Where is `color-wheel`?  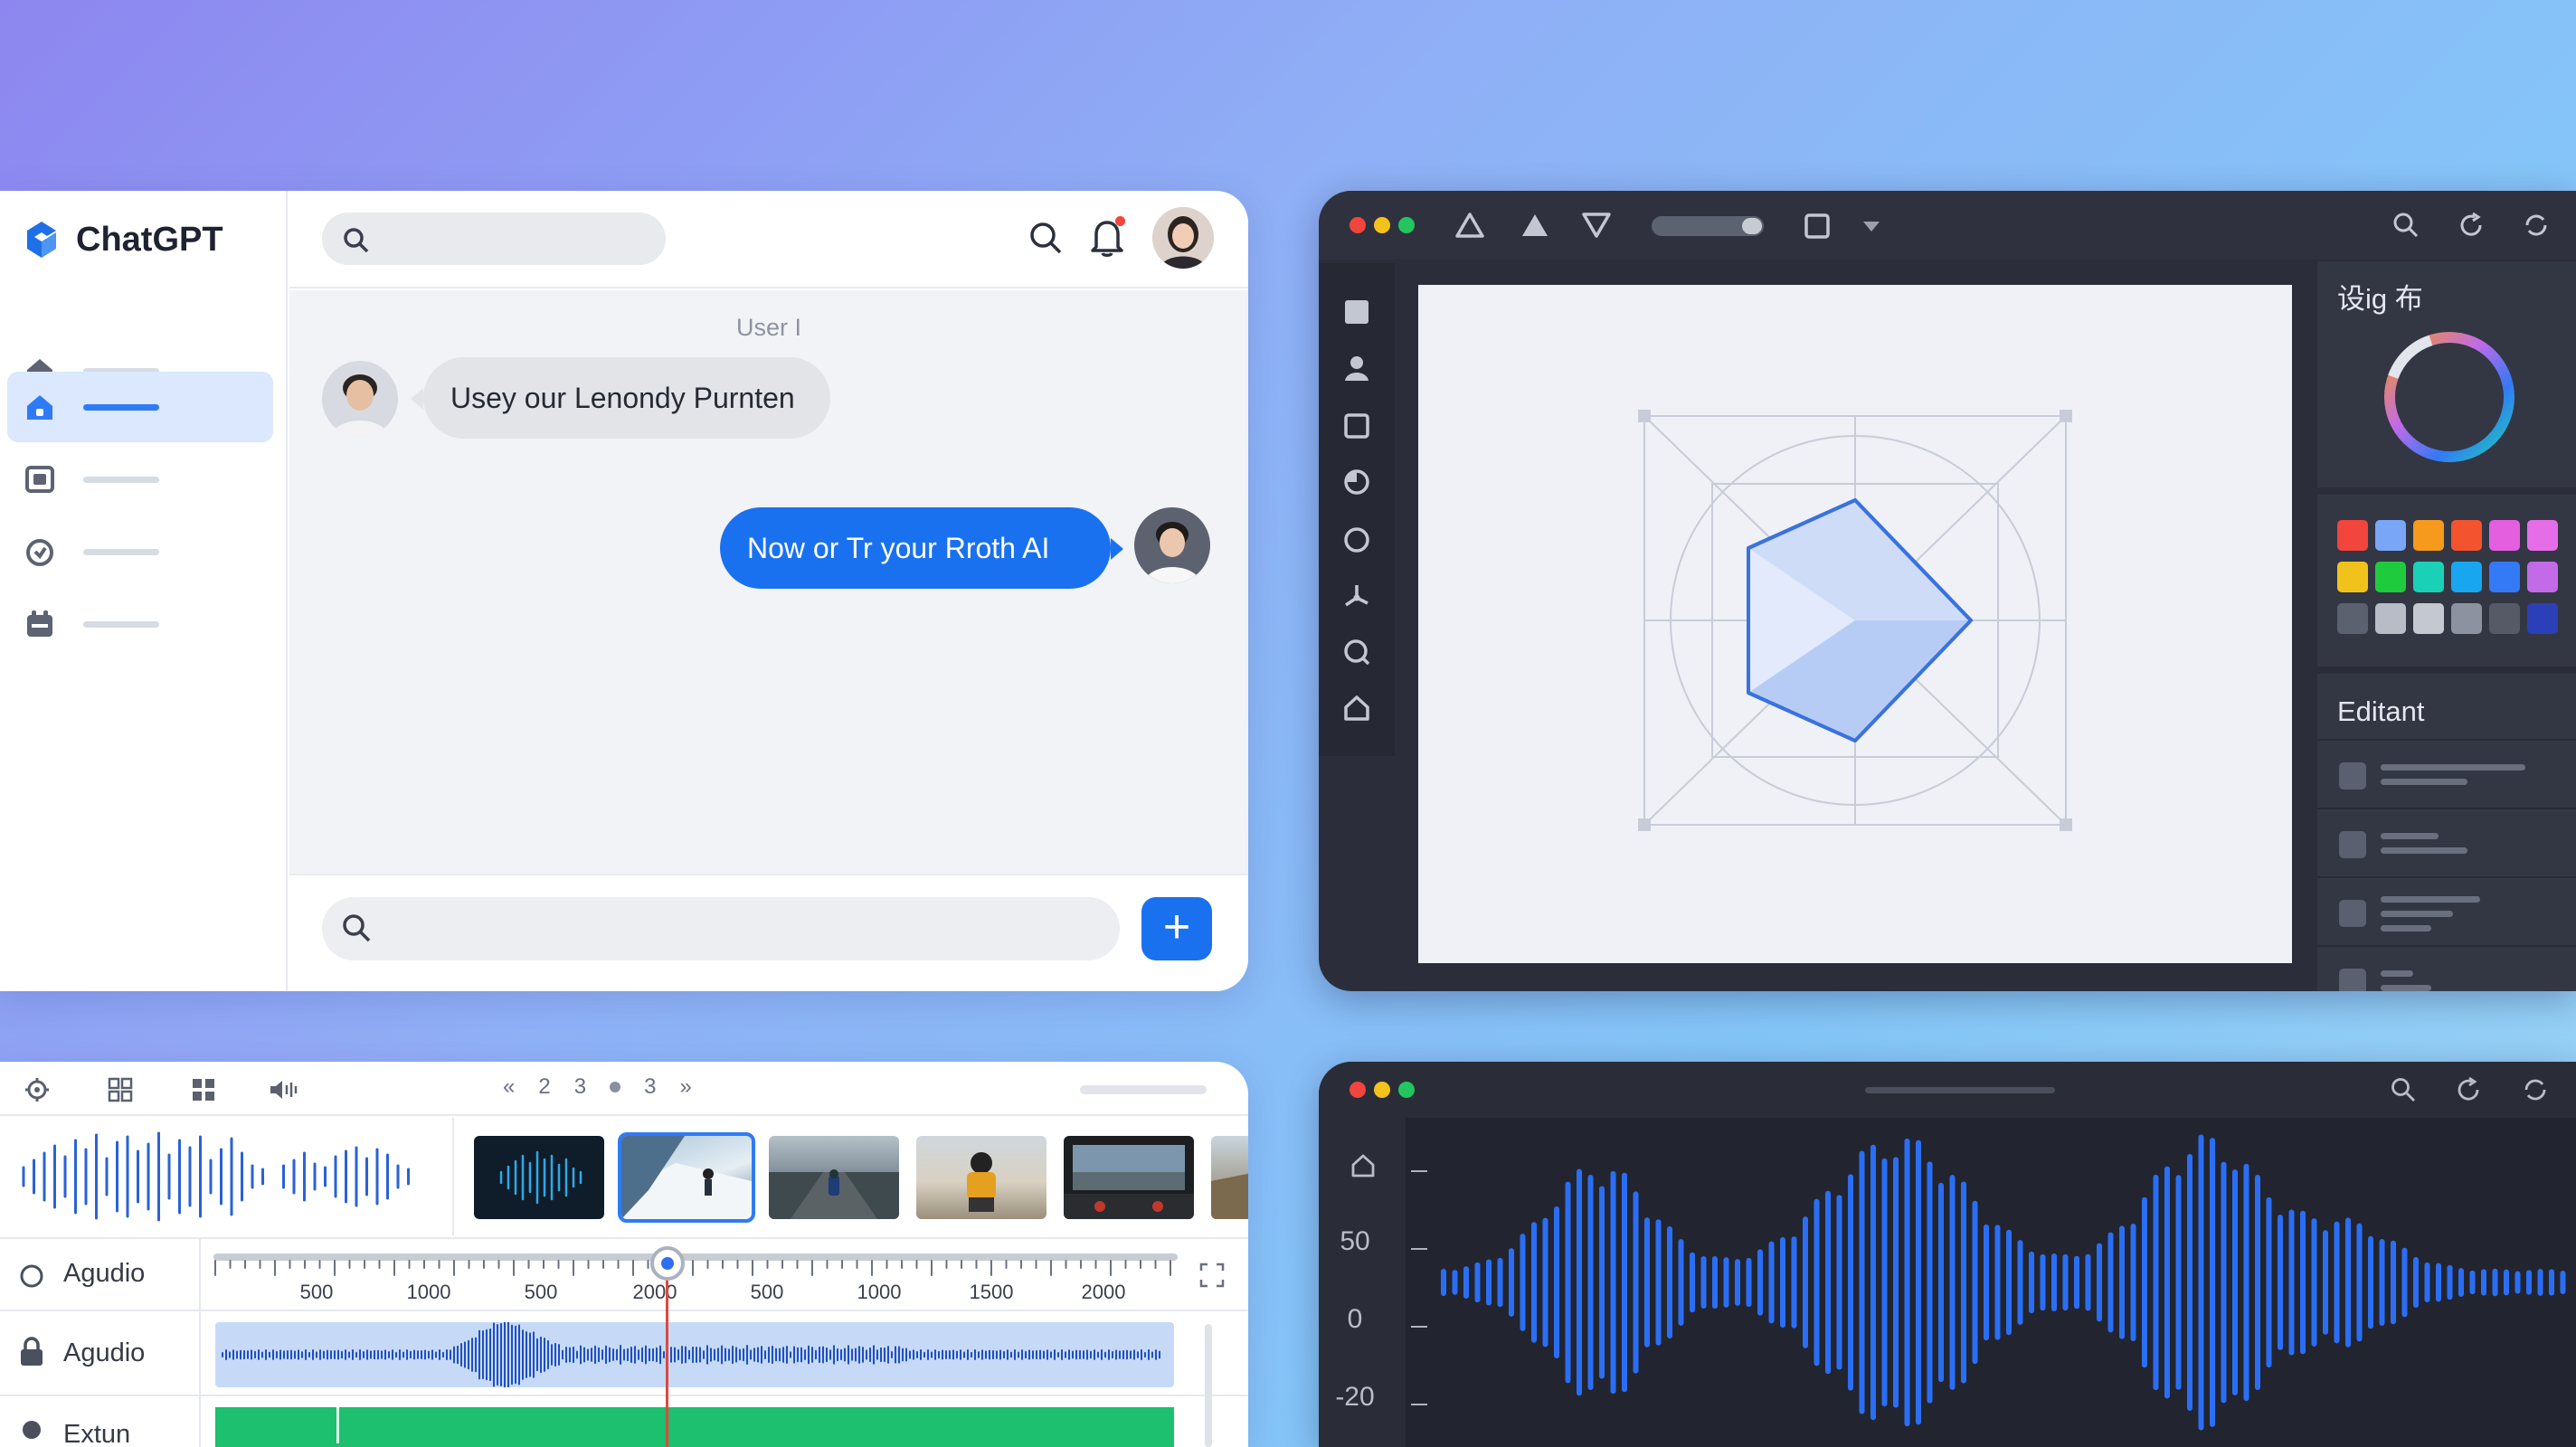 color-wheel is located at coordinates (2449, 397).